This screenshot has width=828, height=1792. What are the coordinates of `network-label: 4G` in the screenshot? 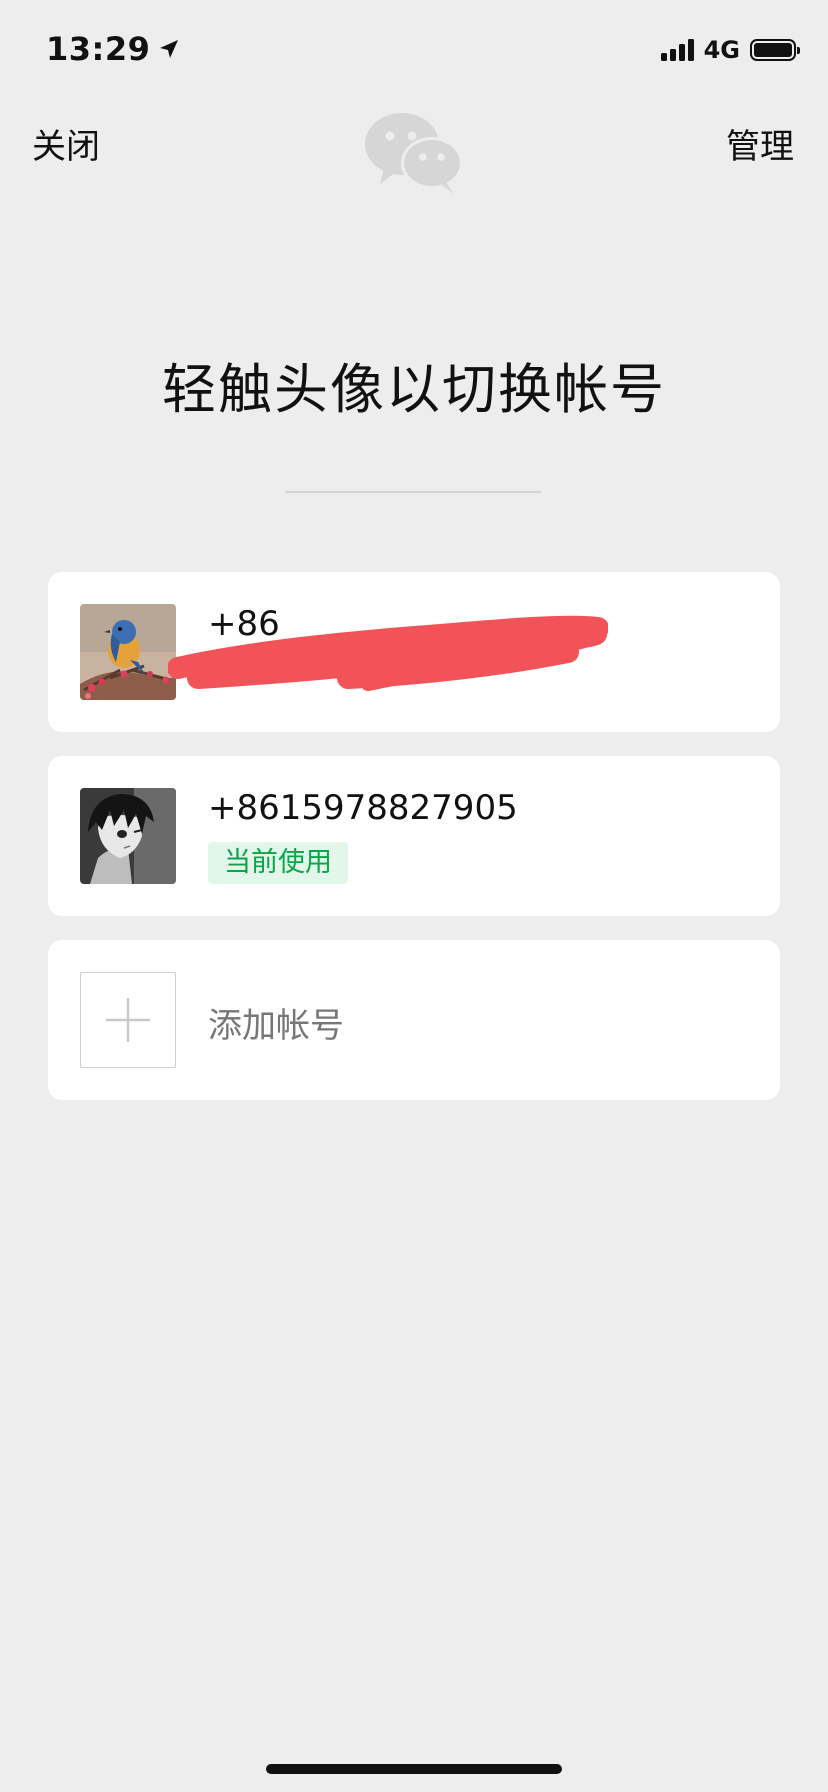 It's located at (721, 50).